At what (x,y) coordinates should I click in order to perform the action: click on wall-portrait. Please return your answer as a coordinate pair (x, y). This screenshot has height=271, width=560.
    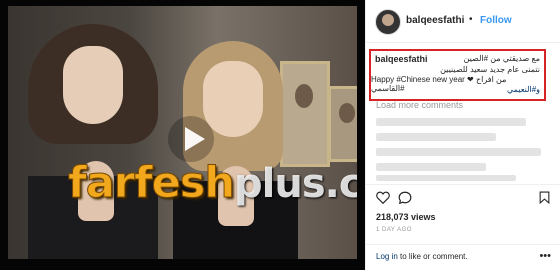
    Looking at the image, I should click on (305, 114).